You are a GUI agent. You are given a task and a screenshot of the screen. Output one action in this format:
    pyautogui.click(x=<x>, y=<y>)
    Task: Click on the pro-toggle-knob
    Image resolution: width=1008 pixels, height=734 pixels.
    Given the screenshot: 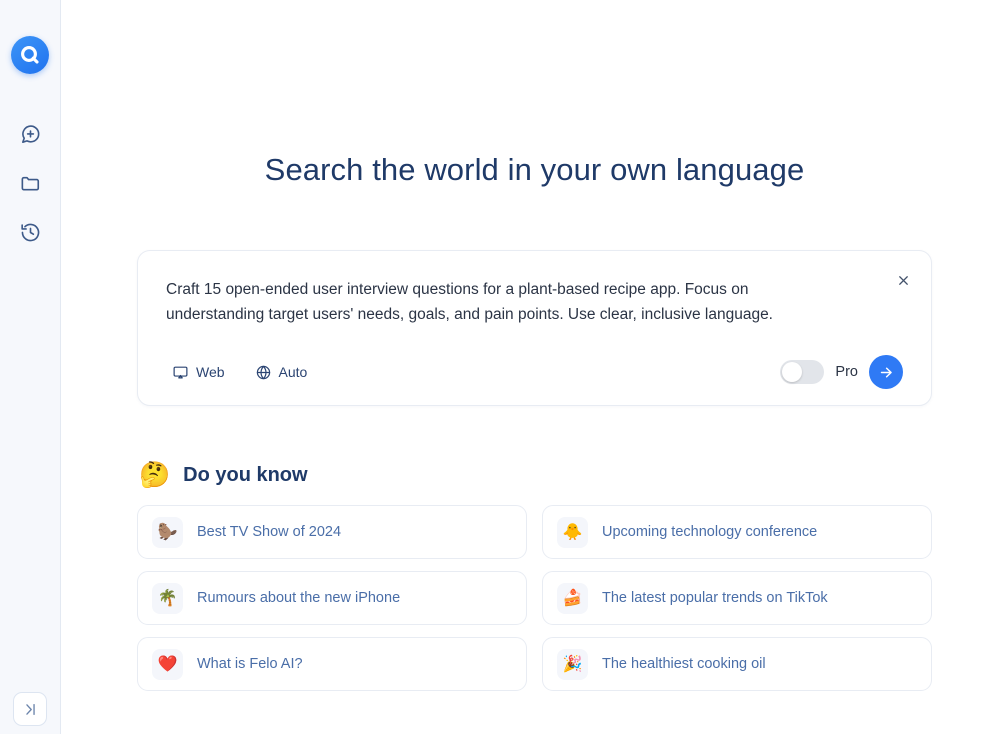 What is the action you would take?
    pyautogui.click(x=792, y=372)
    